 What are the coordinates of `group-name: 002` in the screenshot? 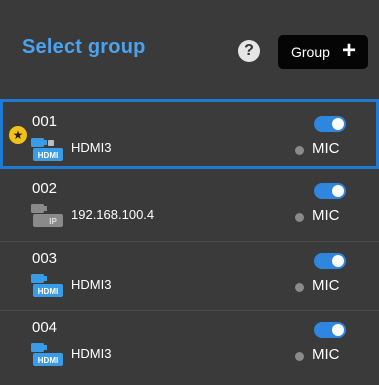 It's located at (45, 188).